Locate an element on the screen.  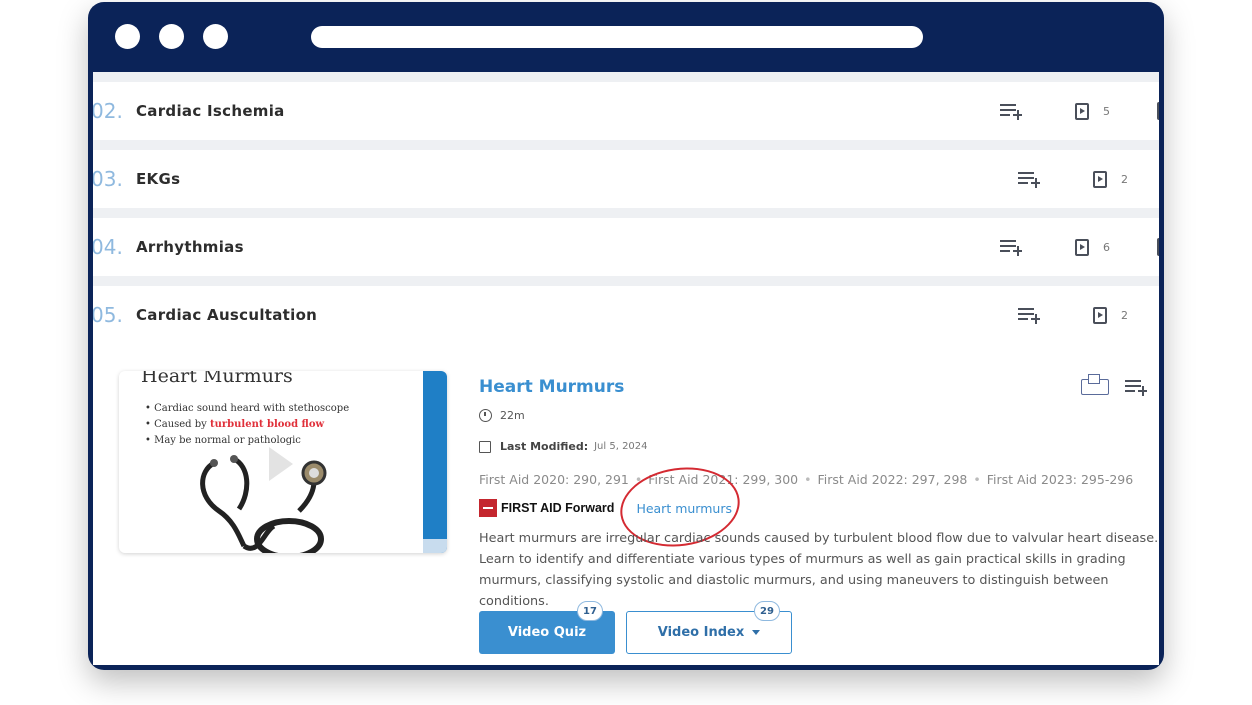
chevron-down-icon is located at coordinates (756, 632).